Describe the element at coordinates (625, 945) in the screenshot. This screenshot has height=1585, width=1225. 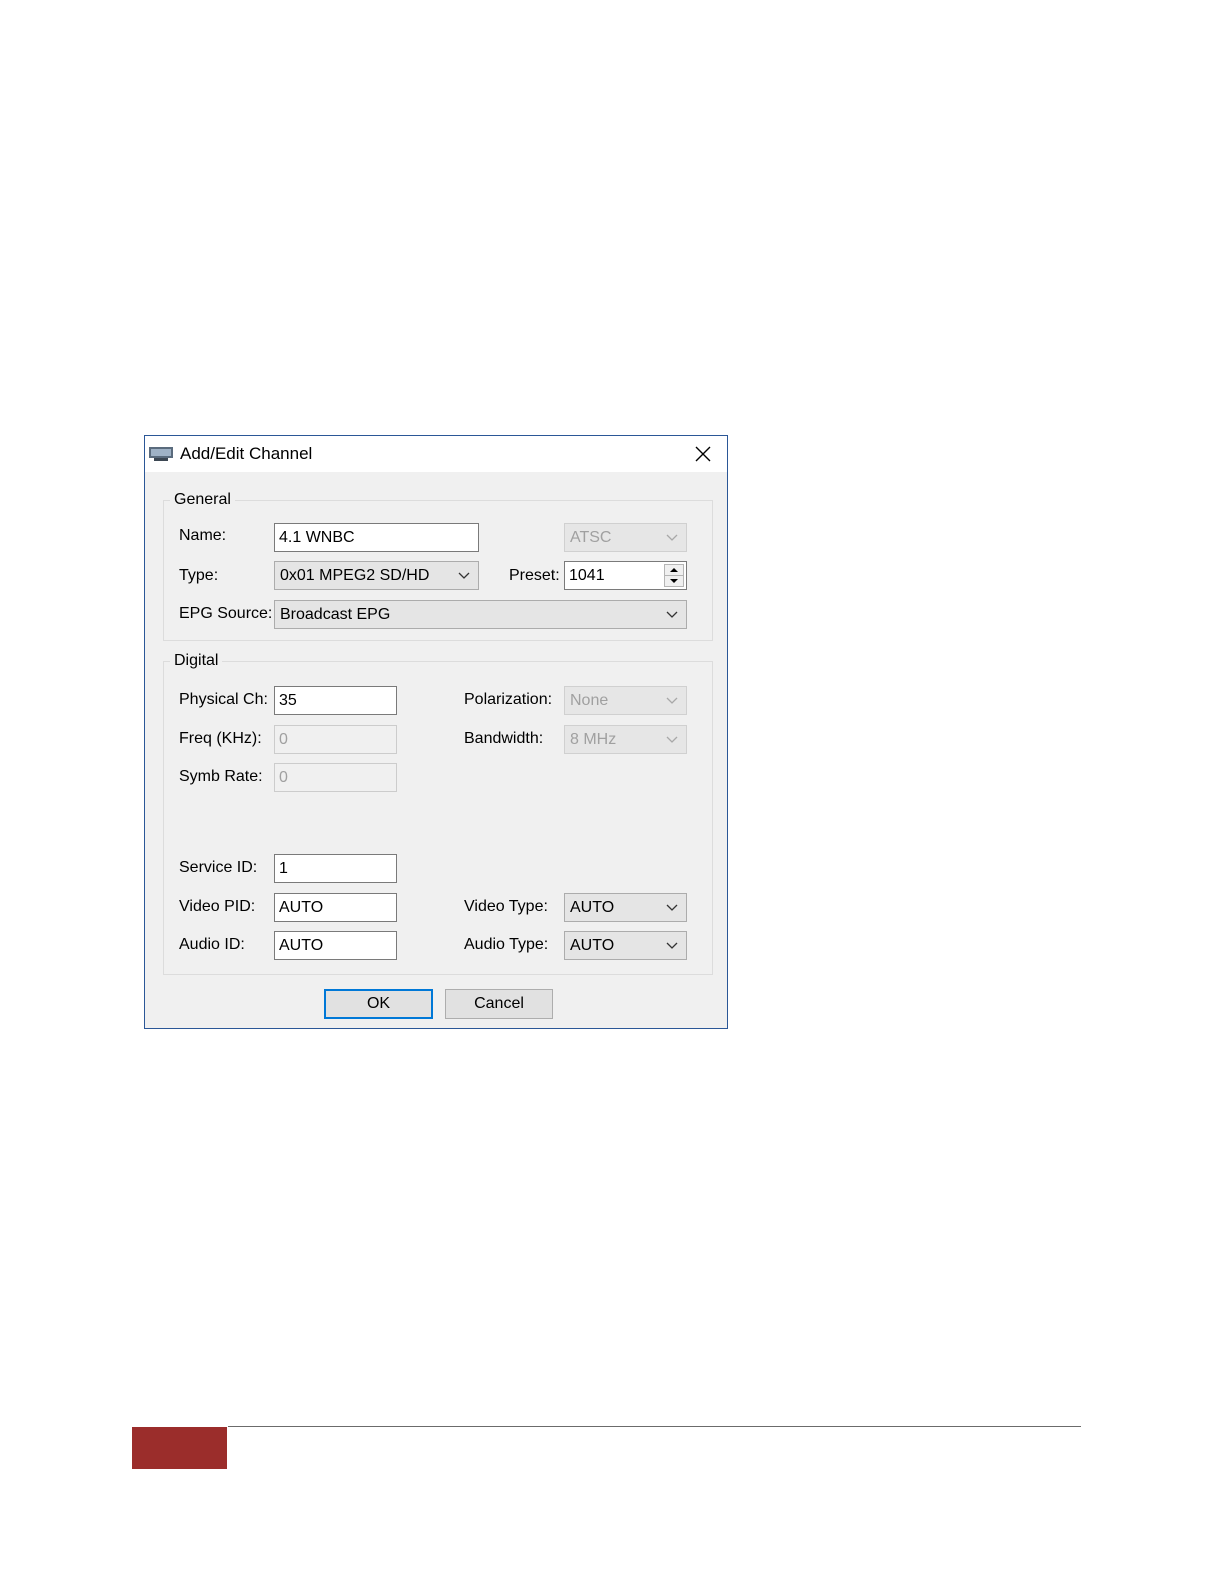
I see `audio-type-select: AUTO` at that location.